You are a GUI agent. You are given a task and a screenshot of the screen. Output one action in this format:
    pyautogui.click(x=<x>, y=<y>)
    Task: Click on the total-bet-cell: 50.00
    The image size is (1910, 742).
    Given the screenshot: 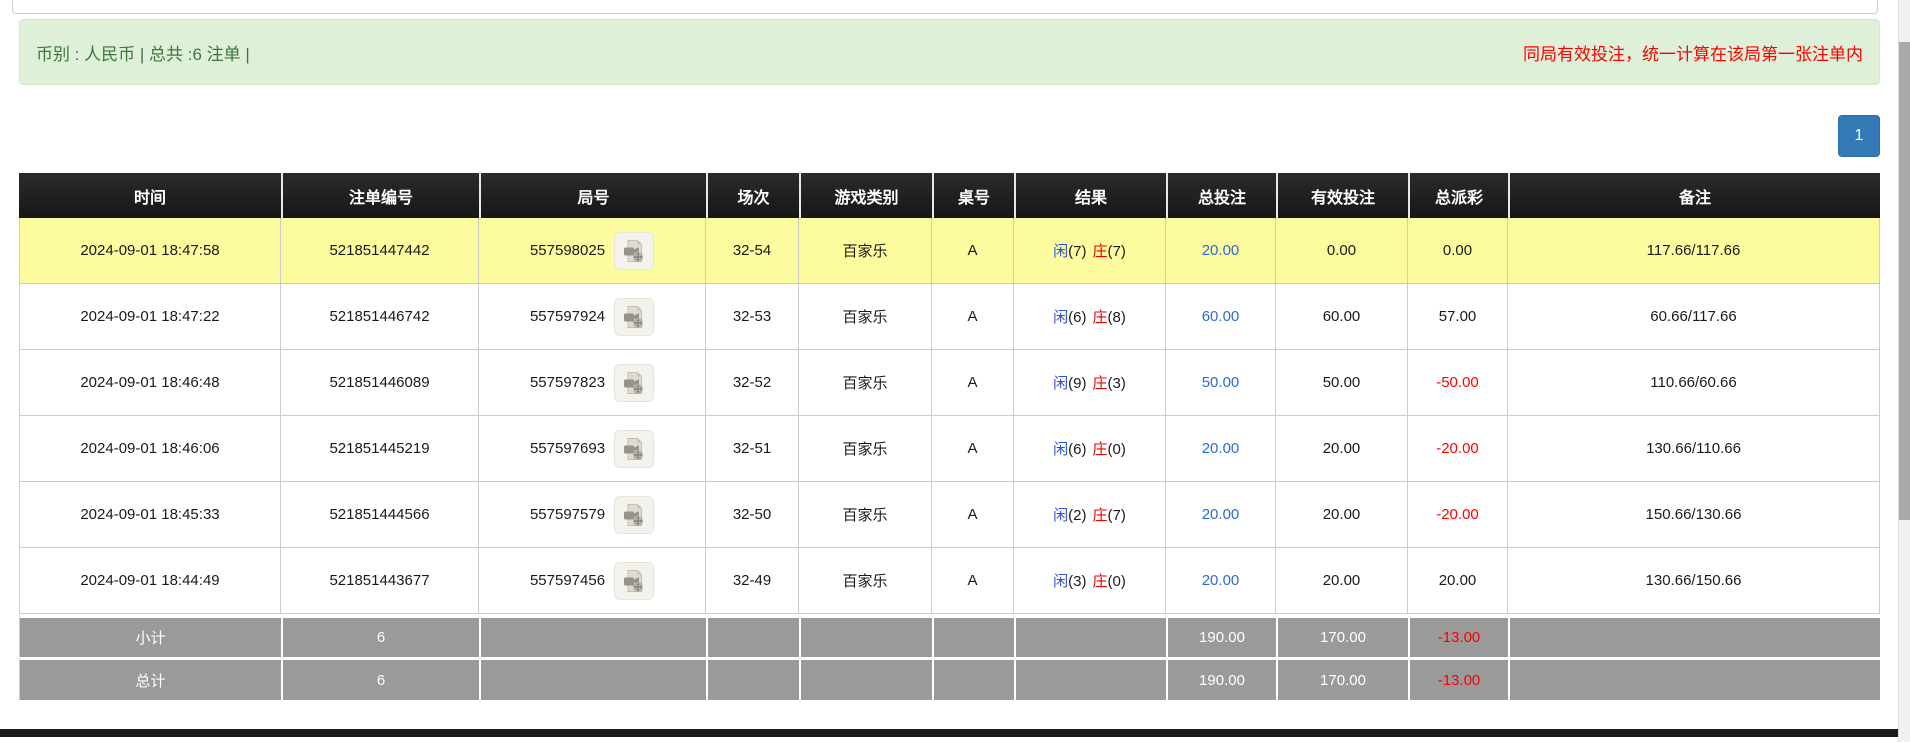 What is the action you would take?
    pyautogui.click(x=1221, y=383)
    